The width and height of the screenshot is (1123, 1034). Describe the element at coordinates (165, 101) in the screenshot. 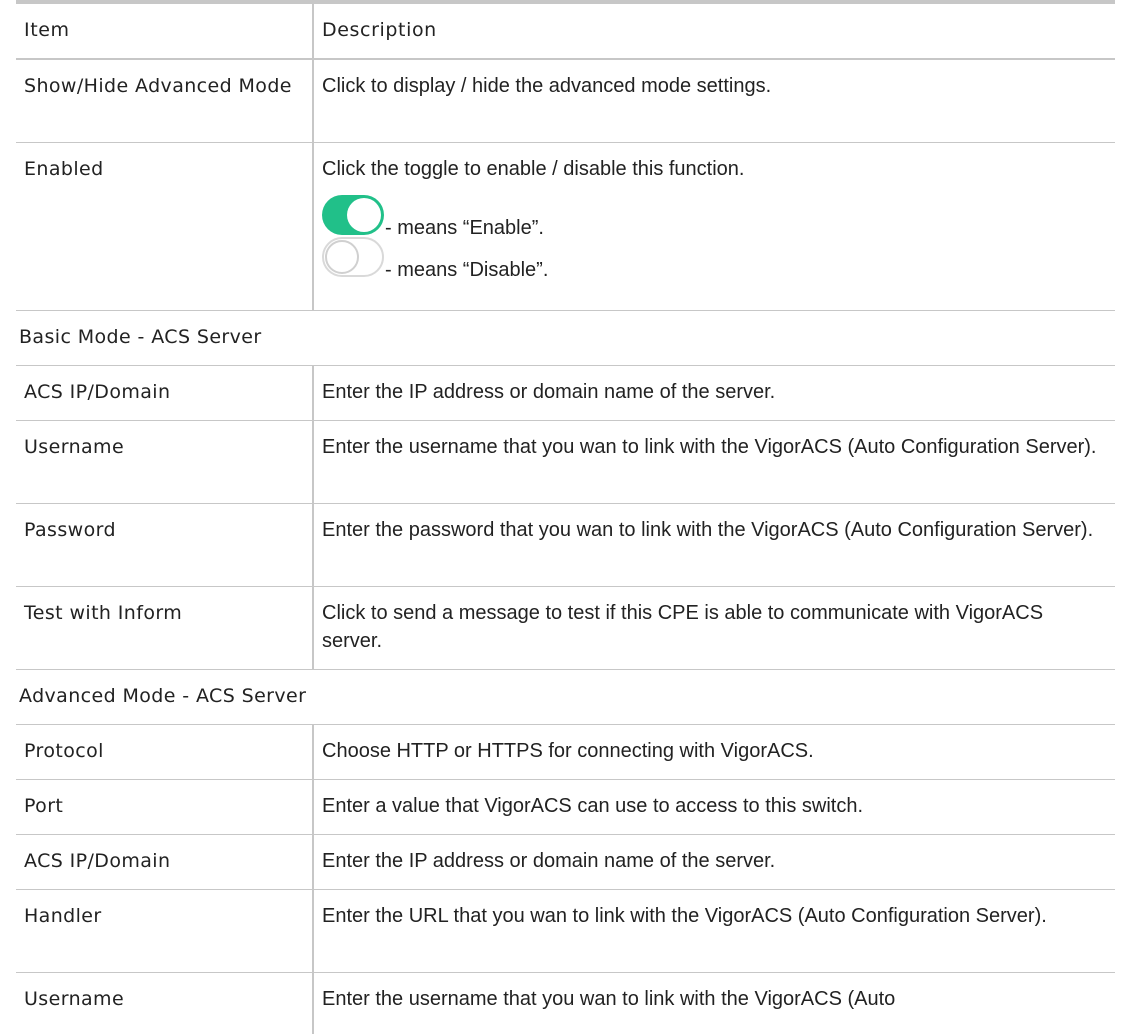

I see `item-cell: Show/Hide Advanced Mode` at that location.